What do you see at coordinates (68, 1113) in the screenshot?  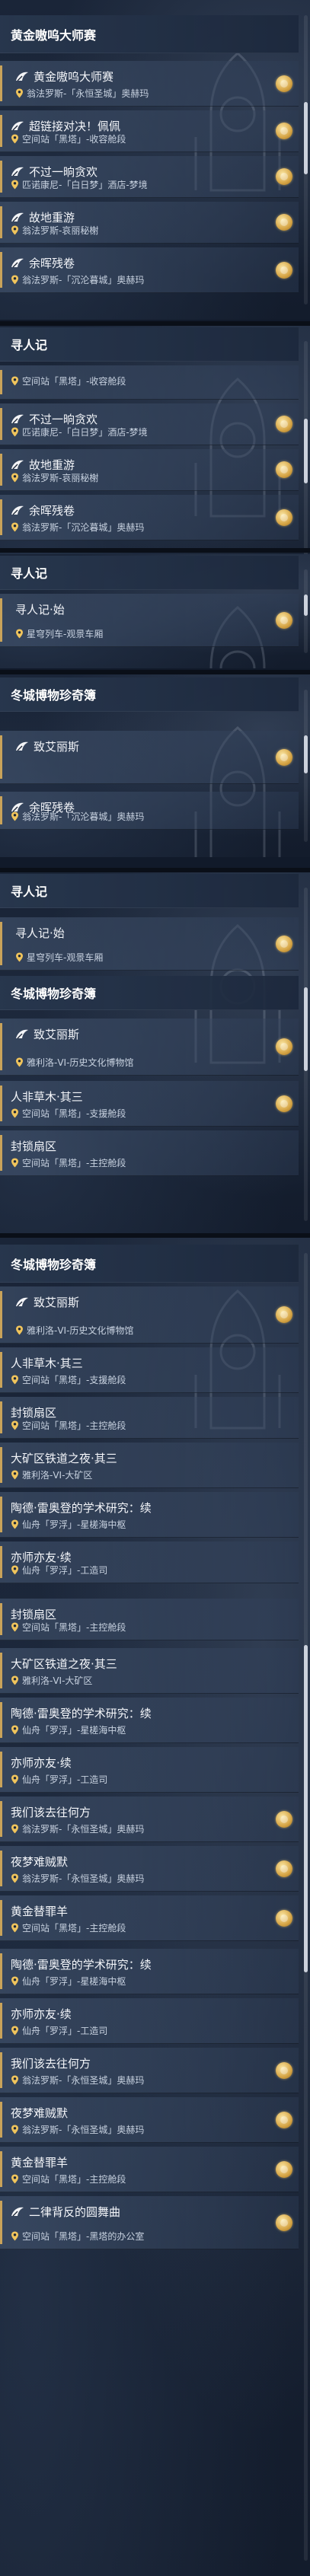 I see `quest-location: 空间站「黑塔」-支援舱段` at bounding box center [68, 1113].